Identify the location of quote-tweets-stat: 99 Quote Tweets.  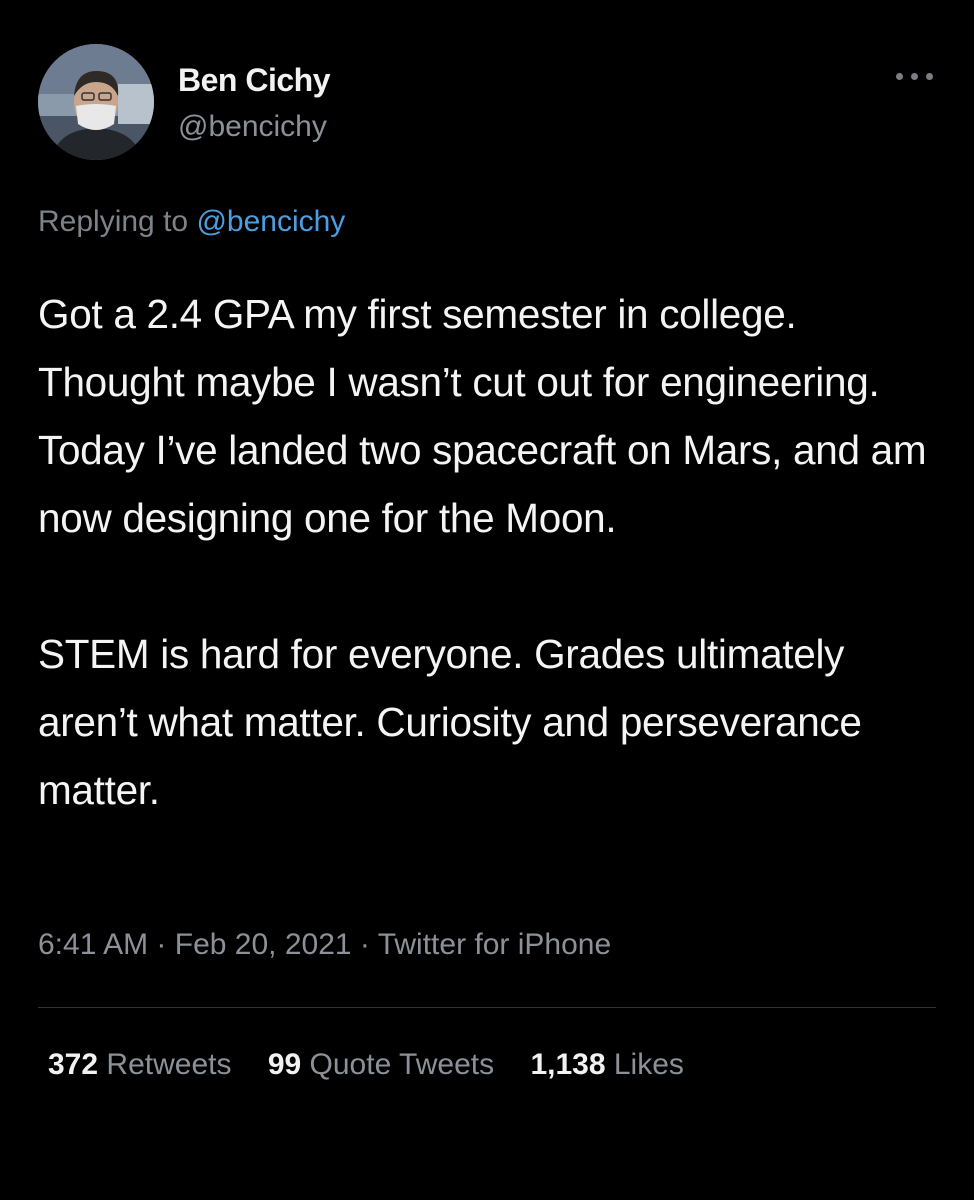
(381, 1065).